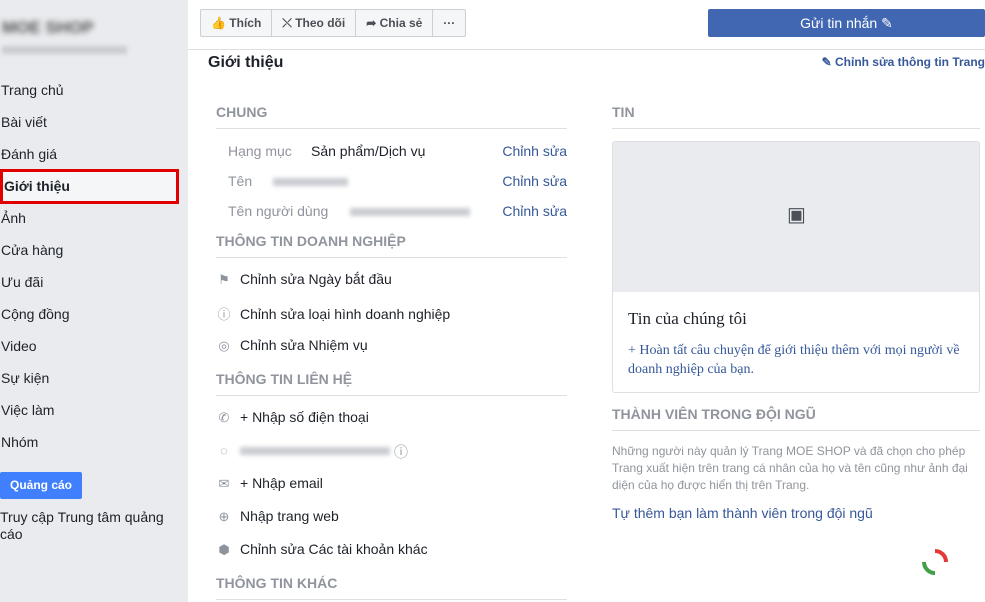 This screenshot has height=602, width=985. I want to click on story-title: Tin của chúng tôi, so click(687, 318).